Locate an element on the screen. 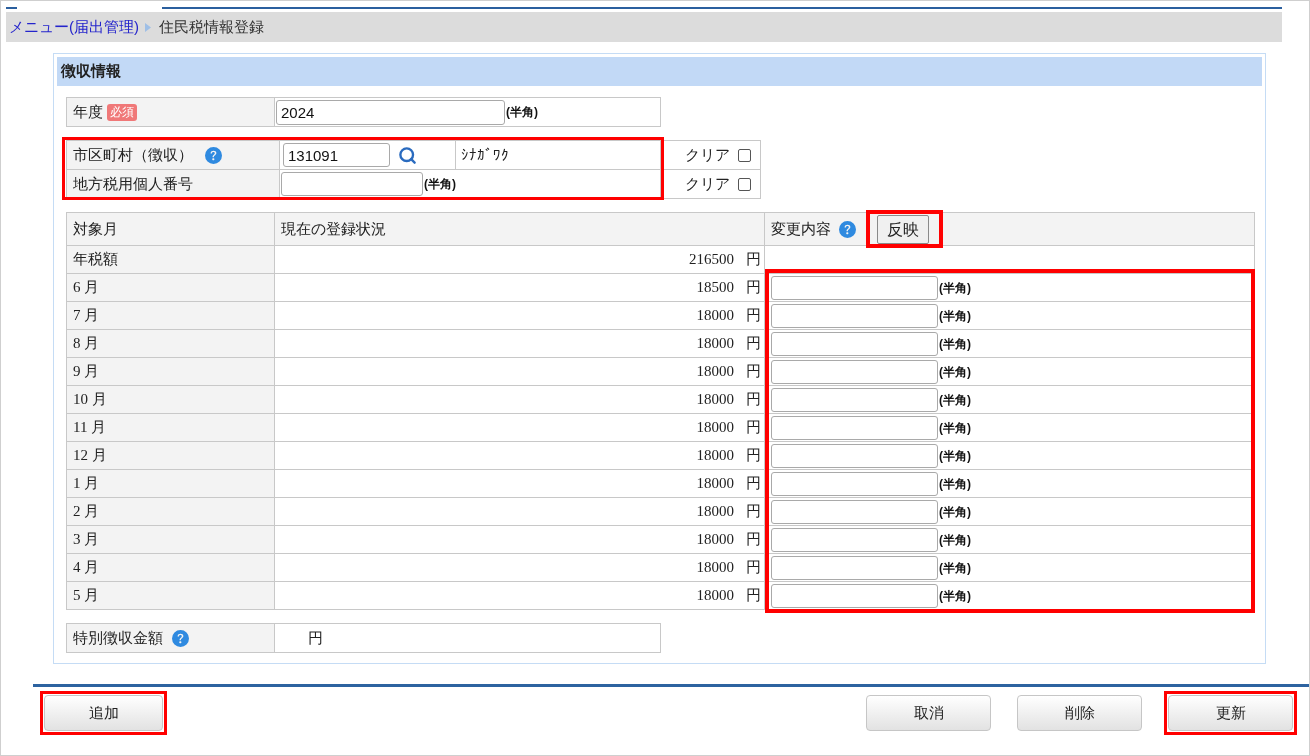 This screenshot has width=1310, height=756. section-title: 徴収情報 is located at coordinates (91, 71).